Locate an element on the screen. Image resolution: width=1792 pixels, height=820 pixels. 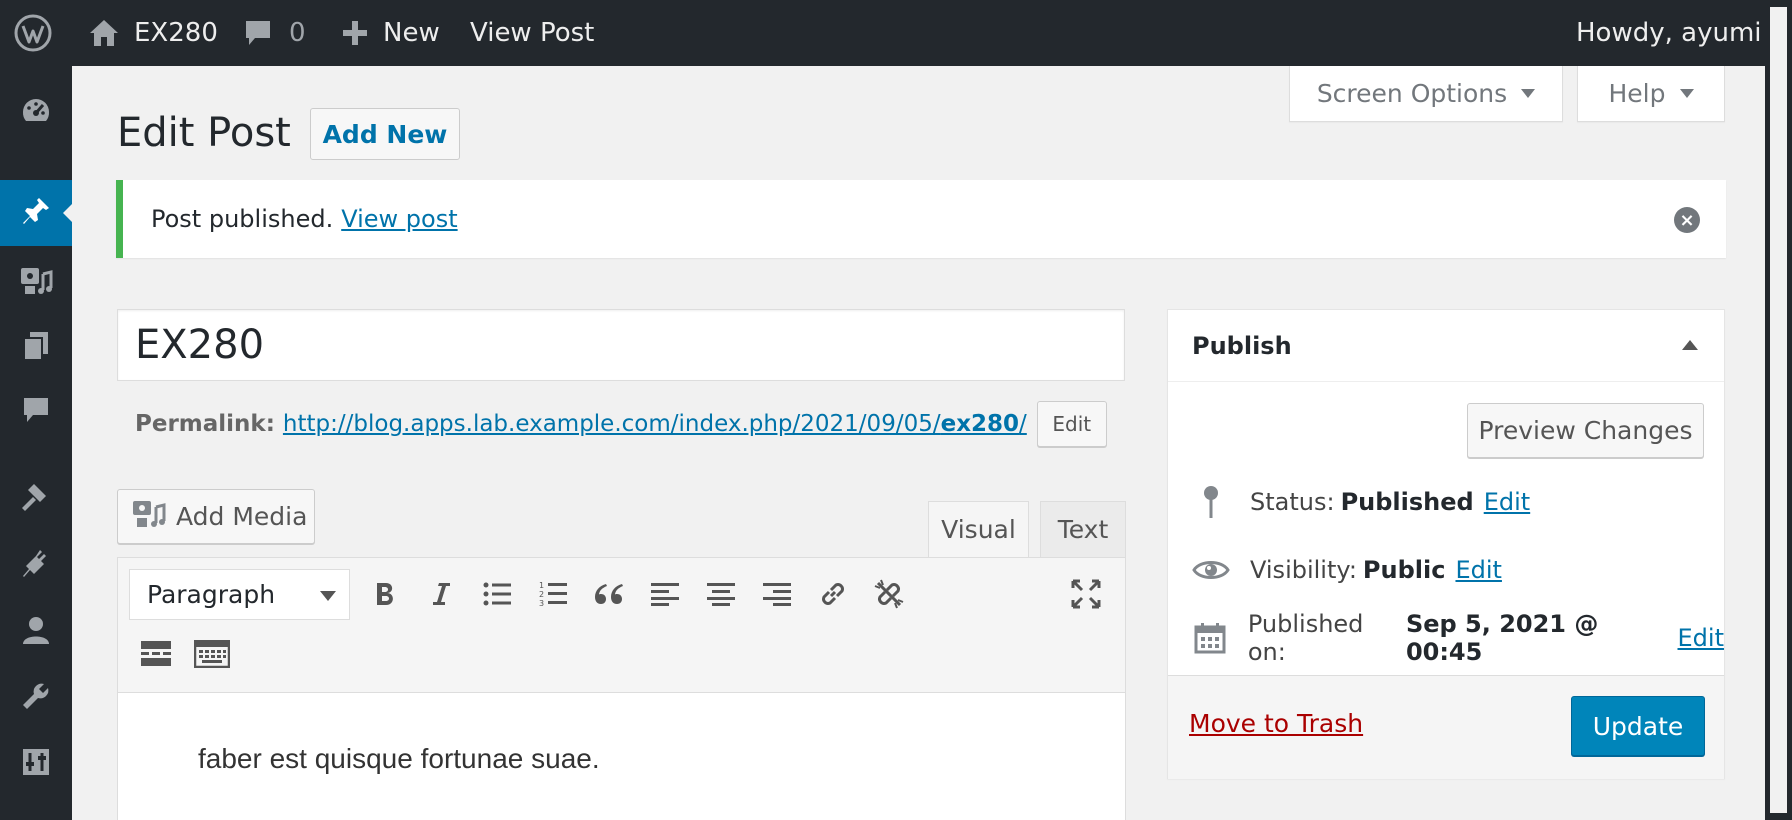
site-home-link: EX280 is located at coordinates (153, 33).